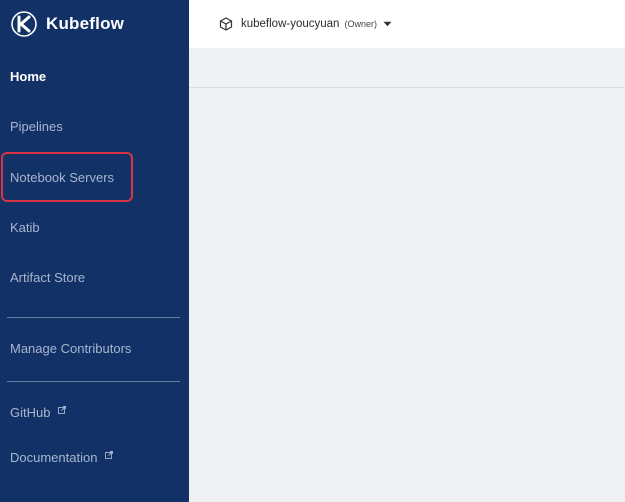 The image size is (625, 502). I want to click on sidebar-item-label: GitHub, so click(30, 412).